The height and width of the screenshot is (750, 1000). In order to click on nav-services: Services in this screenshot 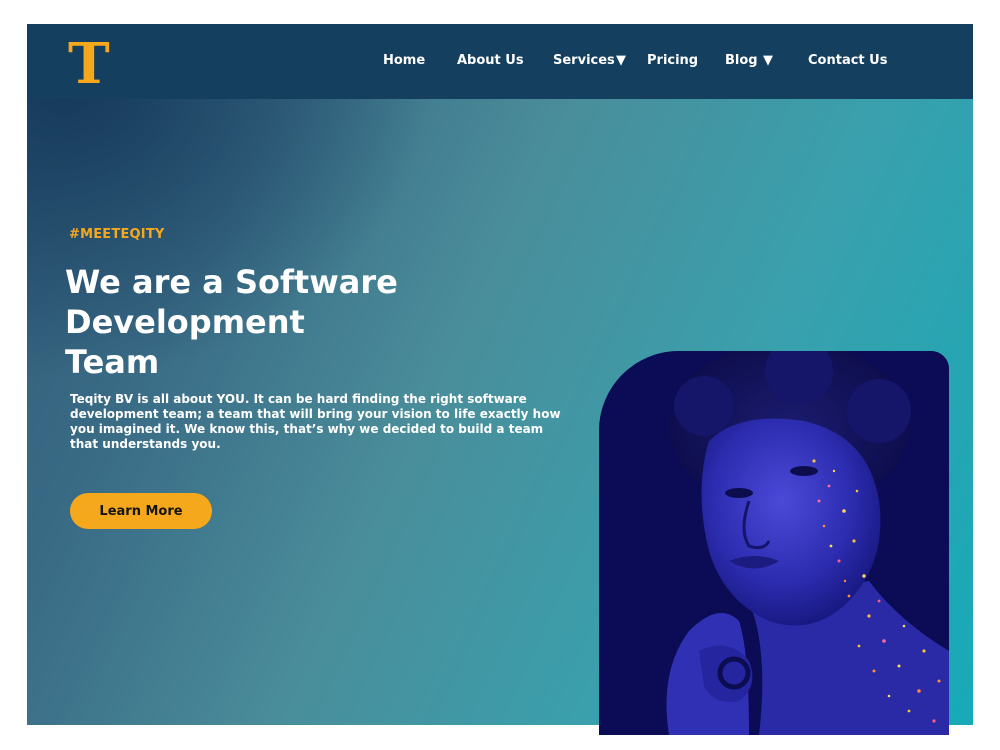, I will do `click(584, 61)`.